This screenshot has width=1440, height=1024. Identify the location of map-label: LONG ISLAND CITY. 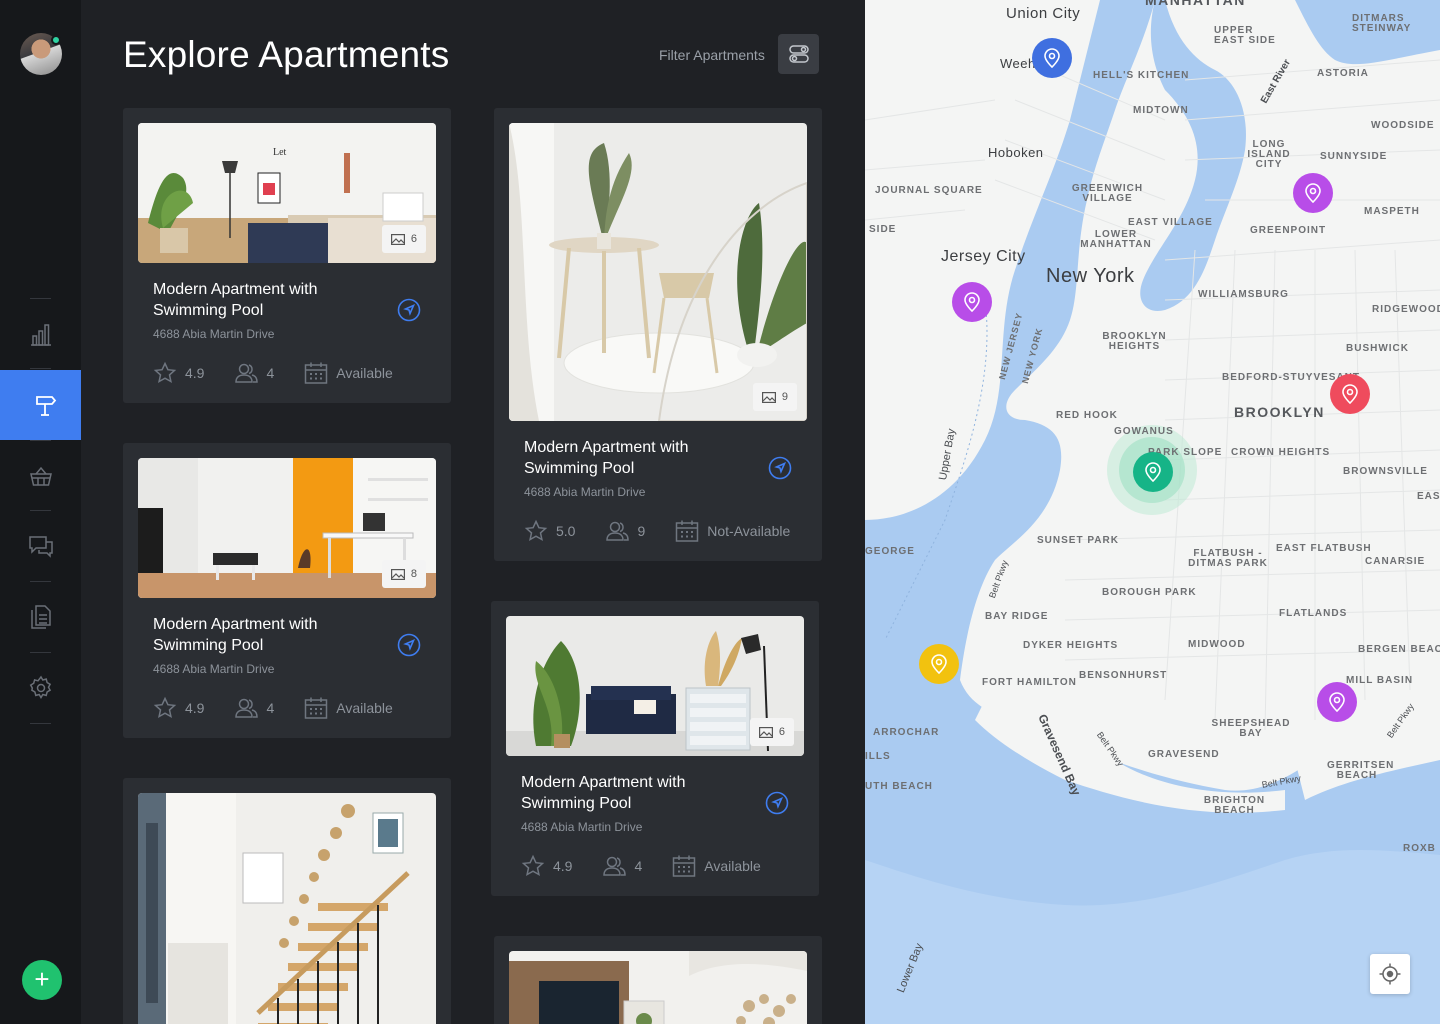
(1269, 154).